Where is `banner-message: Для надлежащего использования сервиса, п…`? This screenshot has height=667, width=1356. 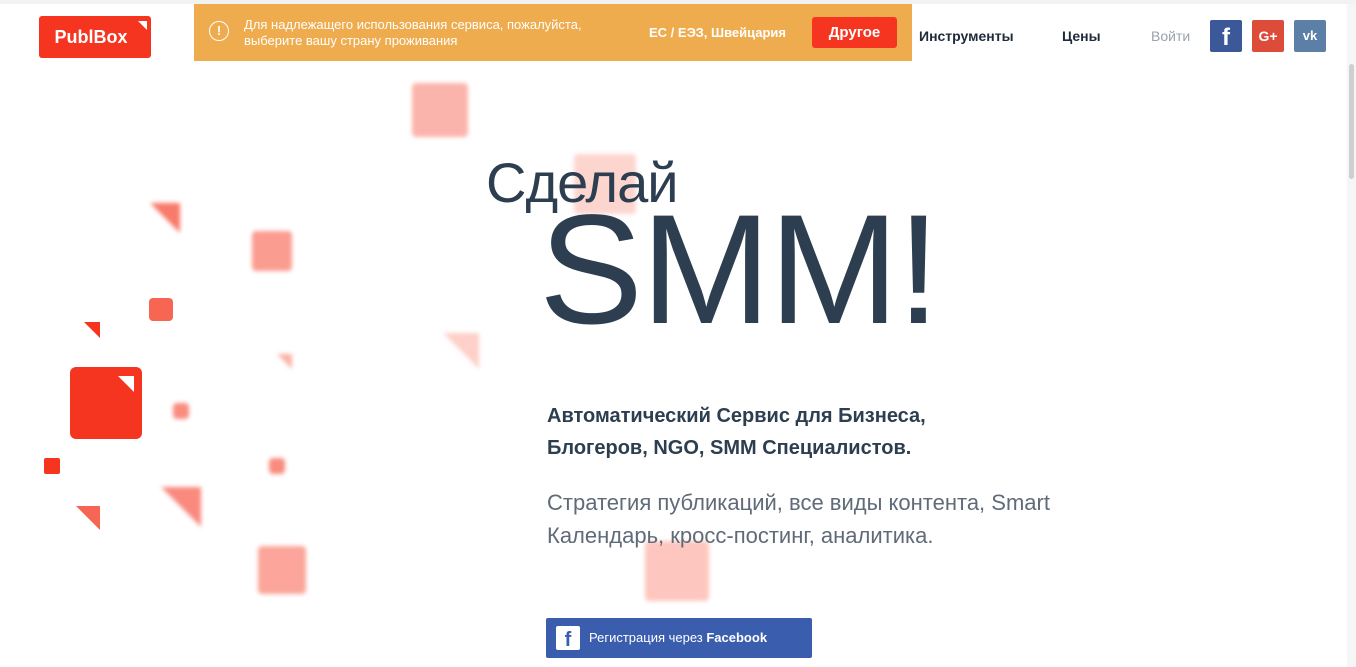
banner-message: Для надлежащего использования сервиса, п… is located at coordinates (413, 32).